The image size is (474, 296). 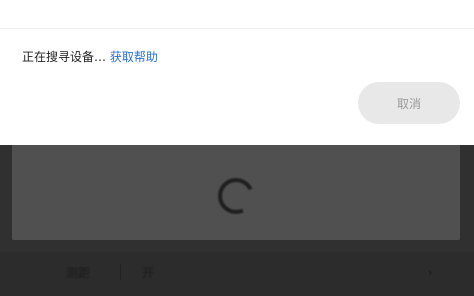 I want to click on chevron-right-icon: ›, so click(x=430, y=272).